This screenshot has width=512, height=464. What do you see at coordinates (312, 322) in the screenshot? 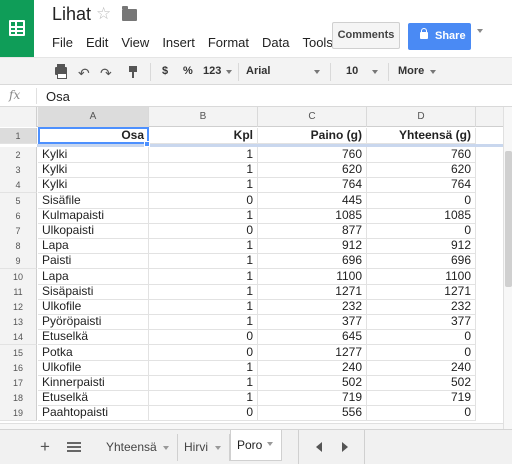
I see `cell-c: 377` at bounding box center [312, 322].